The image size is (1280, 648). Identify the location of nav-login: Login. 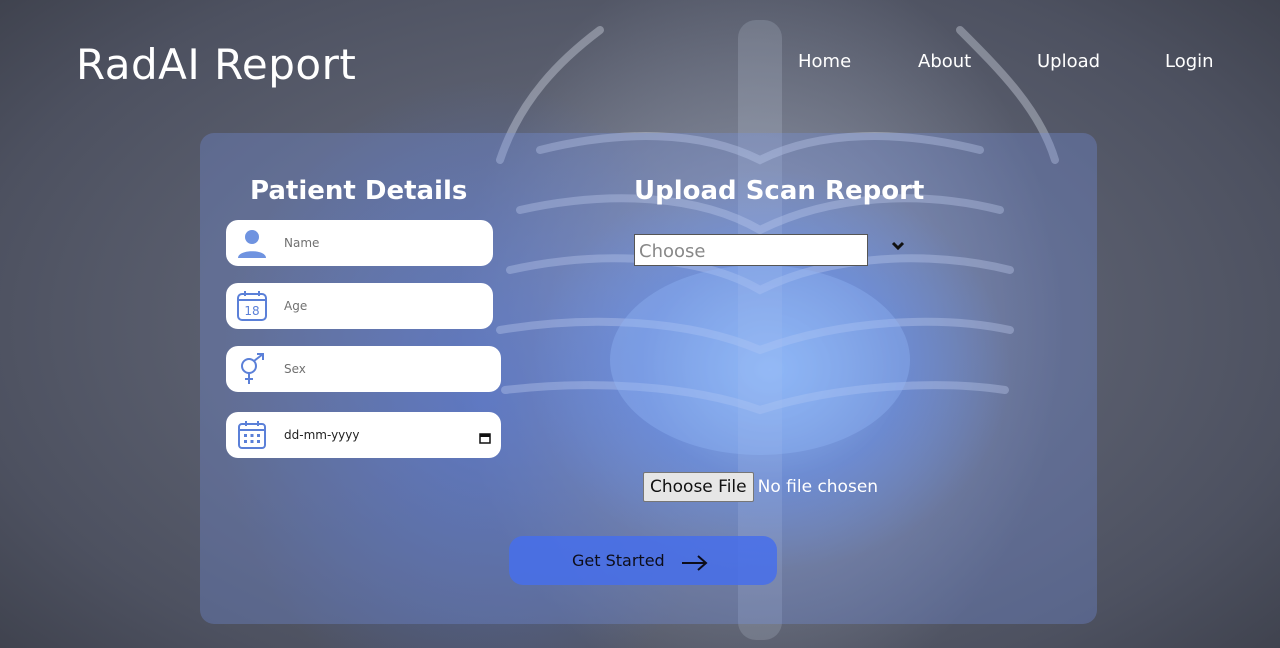
(1189, 61).